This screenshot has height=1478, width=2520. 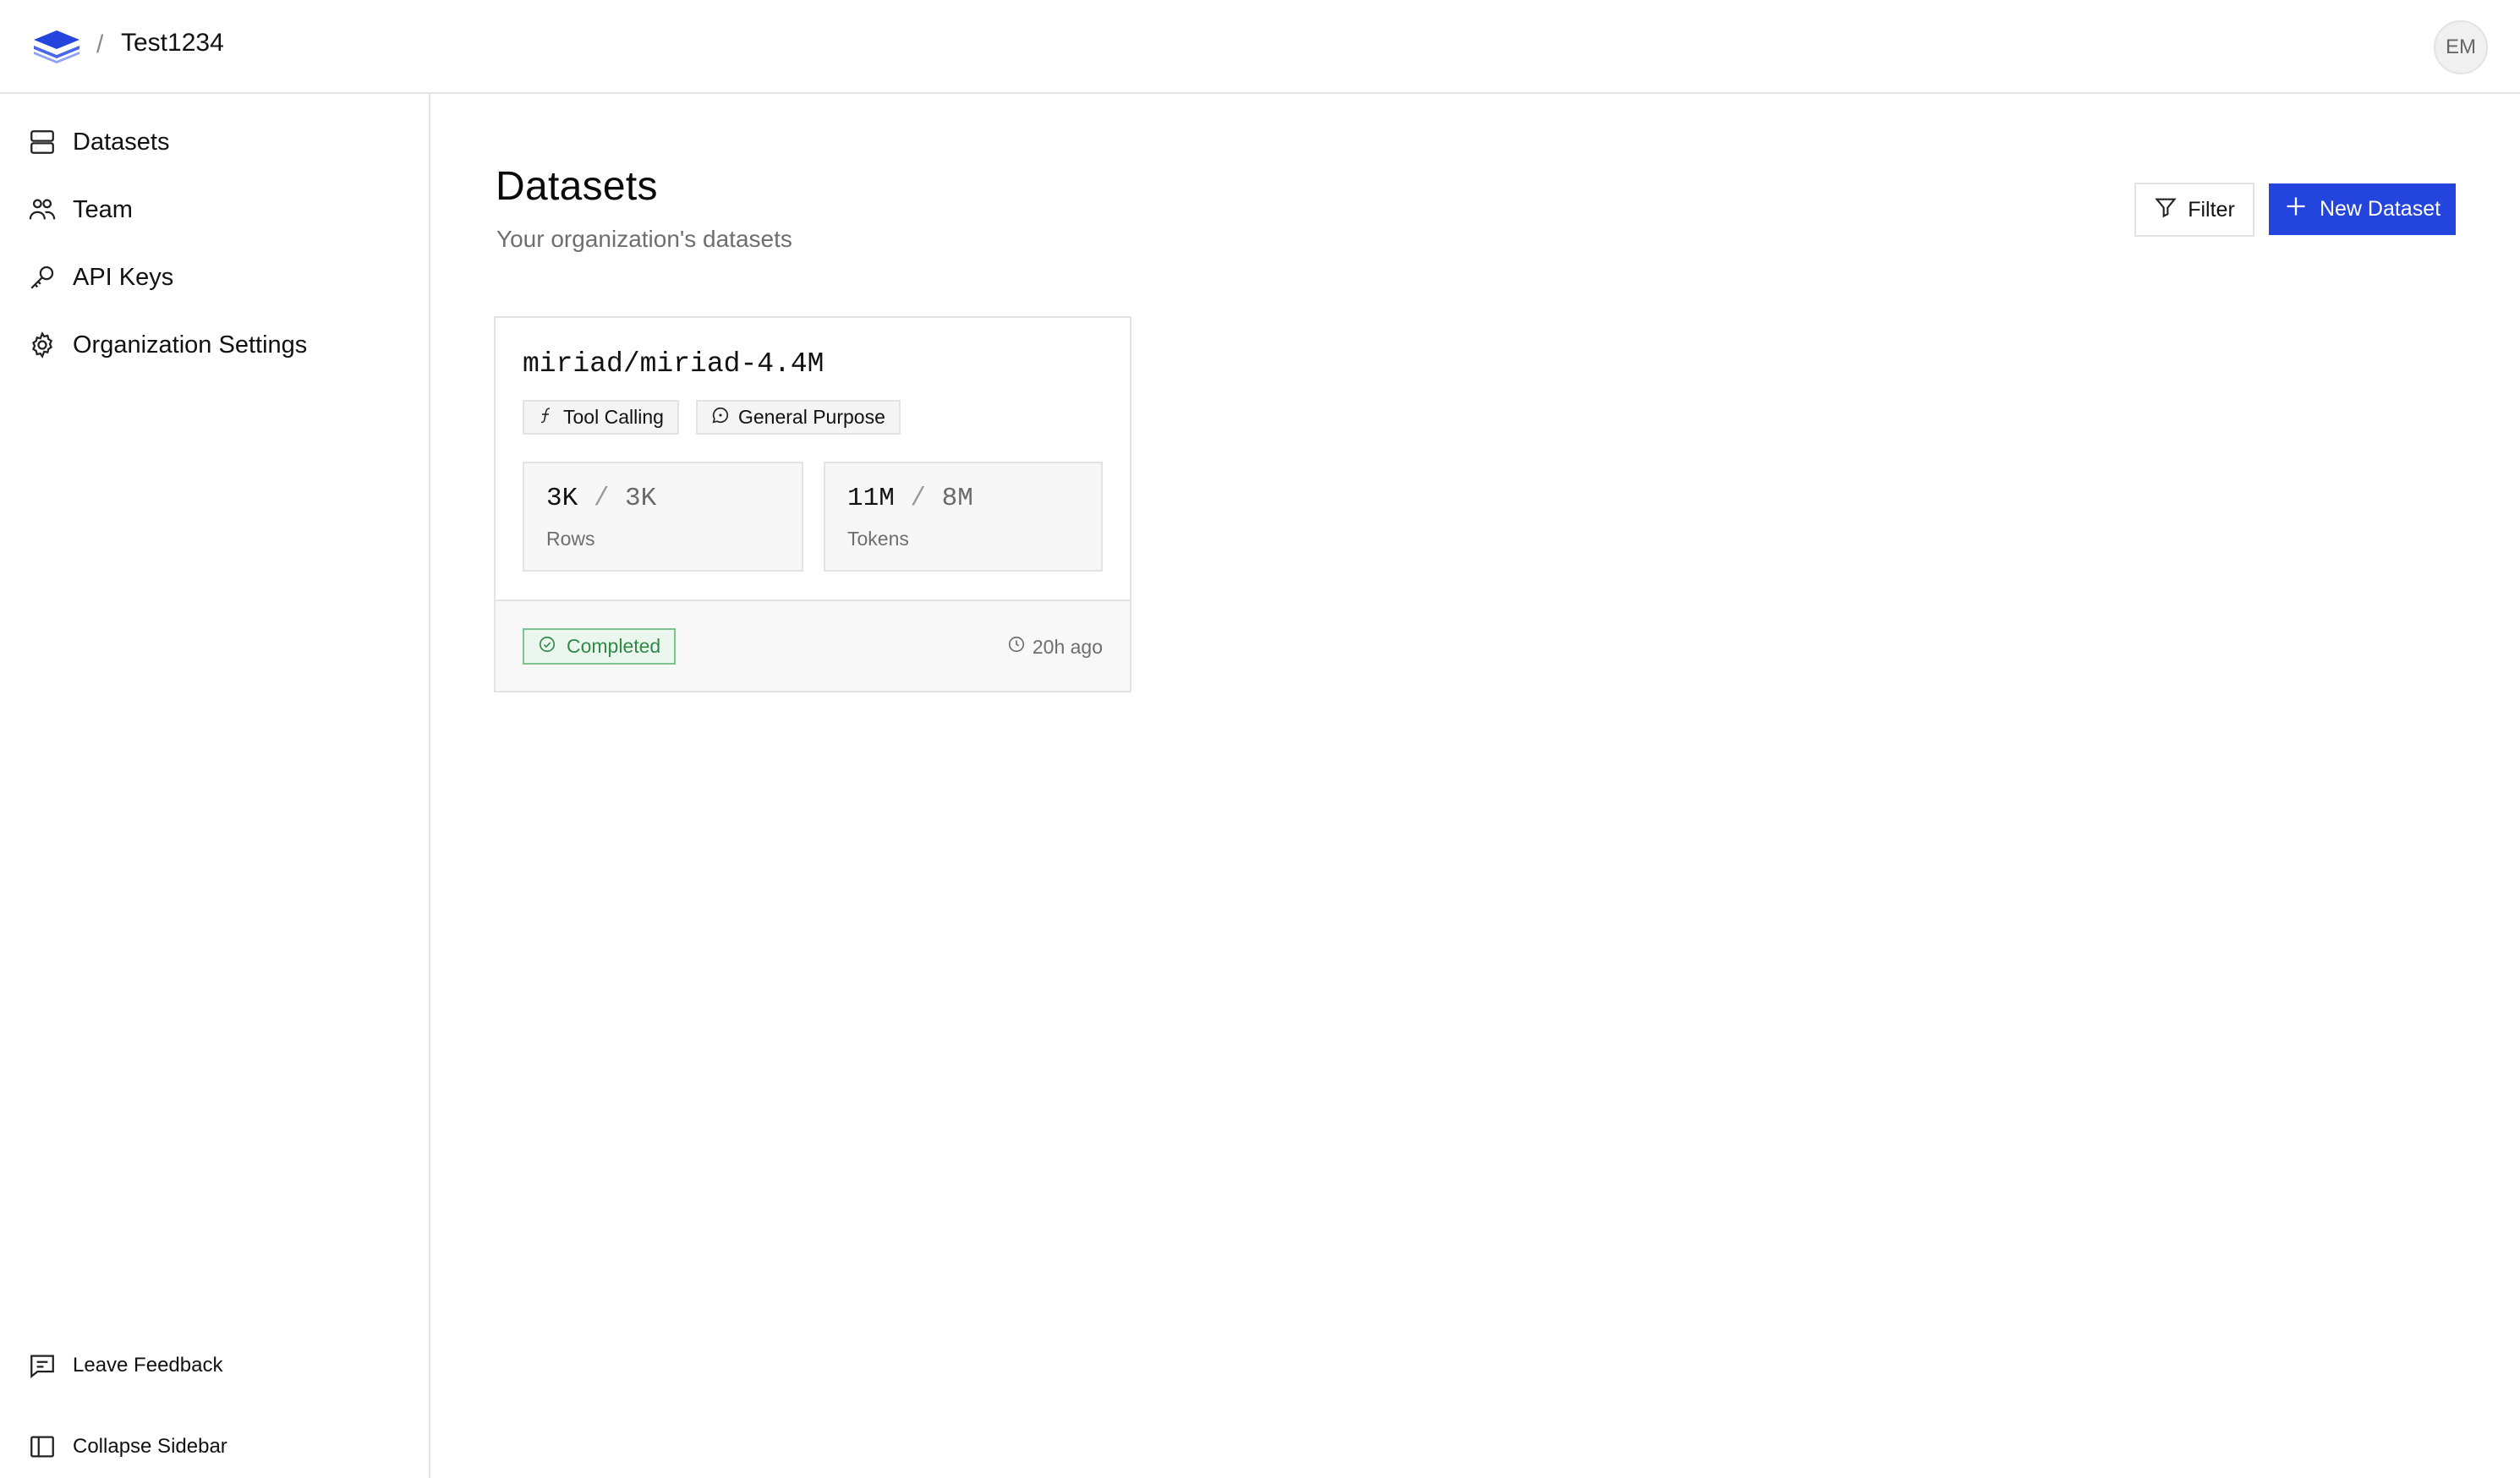 I want to click on new-dataset-button: New Dataset, so click(x=2362, y=209).